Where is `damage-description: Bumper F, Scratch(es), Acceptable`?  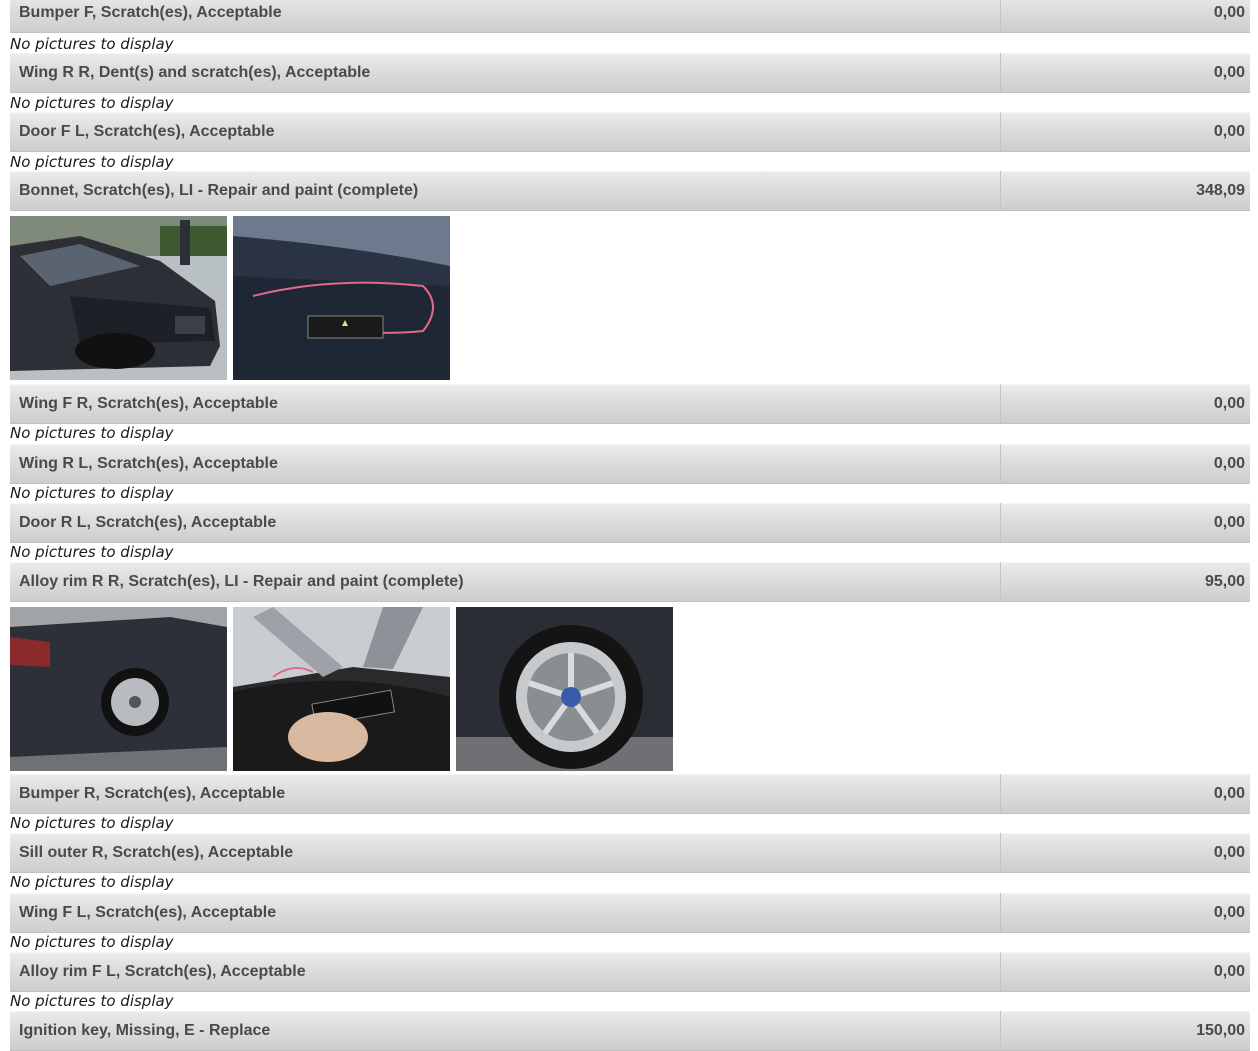 damage-description: Bumper F, Scratch(es), Acceptable is located at coordinates (150, 12).